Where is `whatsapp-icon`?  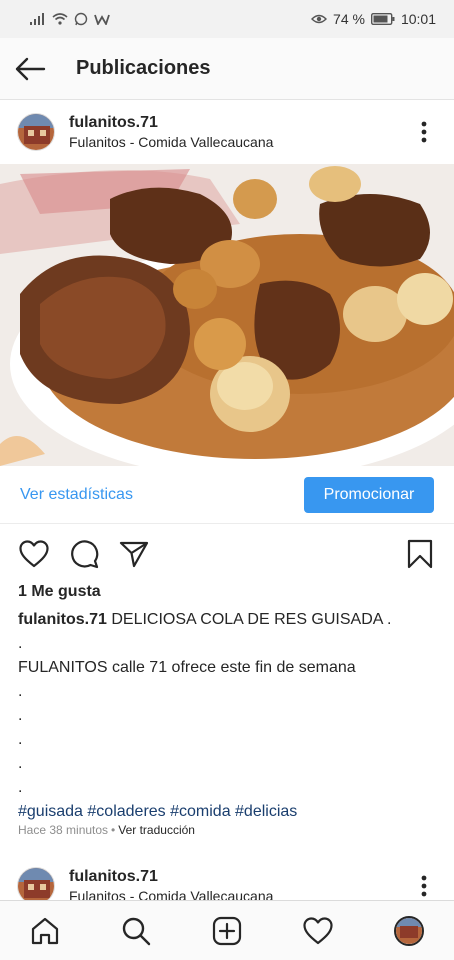 whatsapp-icon is located at coordinates (81, 19).